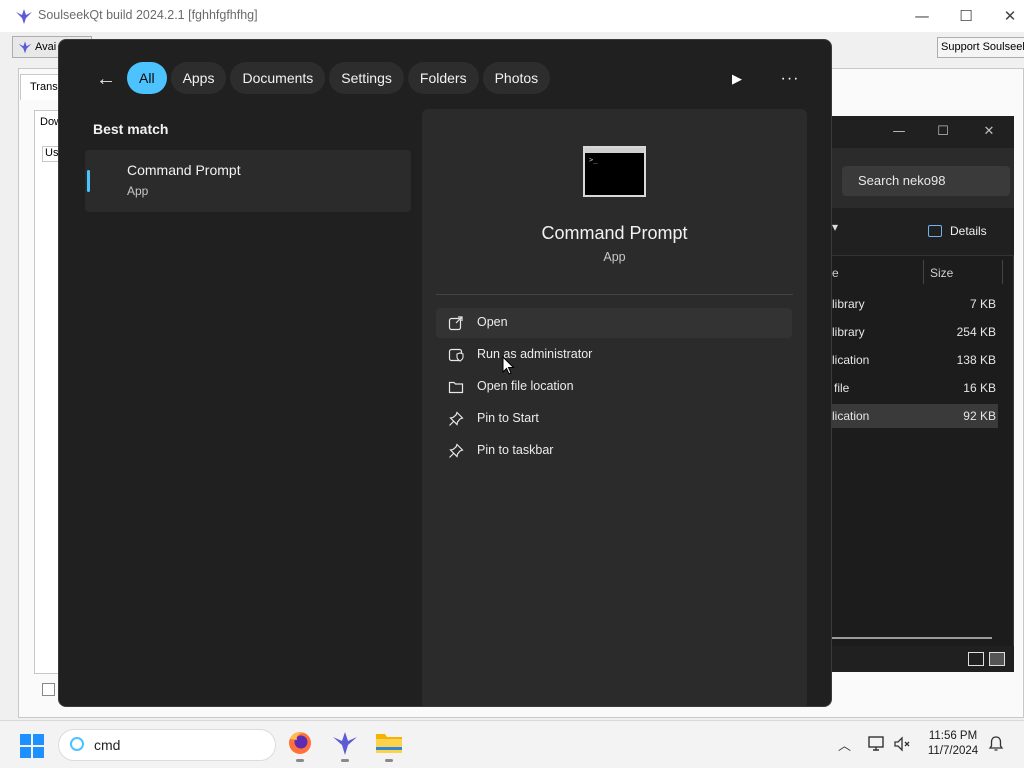 This screenshot has height=768, width=1024. I want to click on chevron-up-icon: ︿, so click(844, 744).